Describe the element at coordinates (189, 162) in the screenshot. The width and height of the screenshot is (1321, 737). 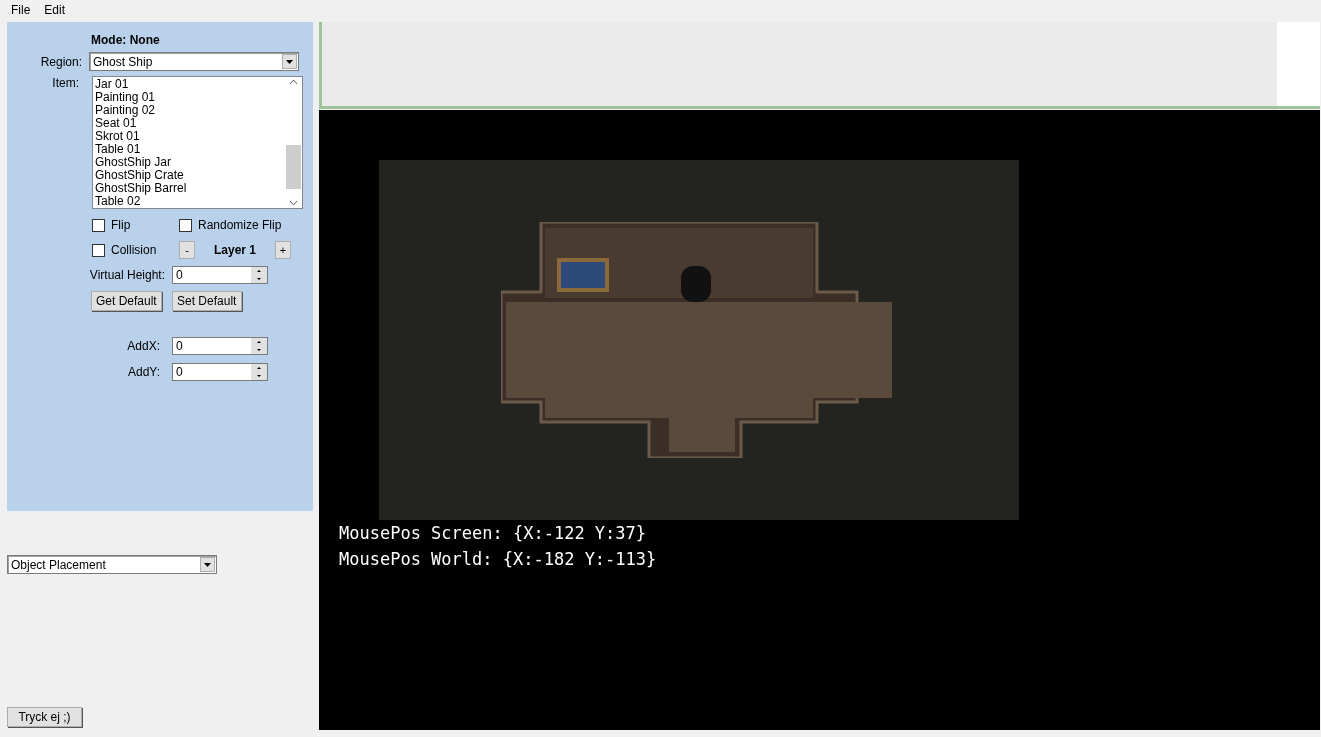
I see `list-item: GhostShip Jar` at that location.